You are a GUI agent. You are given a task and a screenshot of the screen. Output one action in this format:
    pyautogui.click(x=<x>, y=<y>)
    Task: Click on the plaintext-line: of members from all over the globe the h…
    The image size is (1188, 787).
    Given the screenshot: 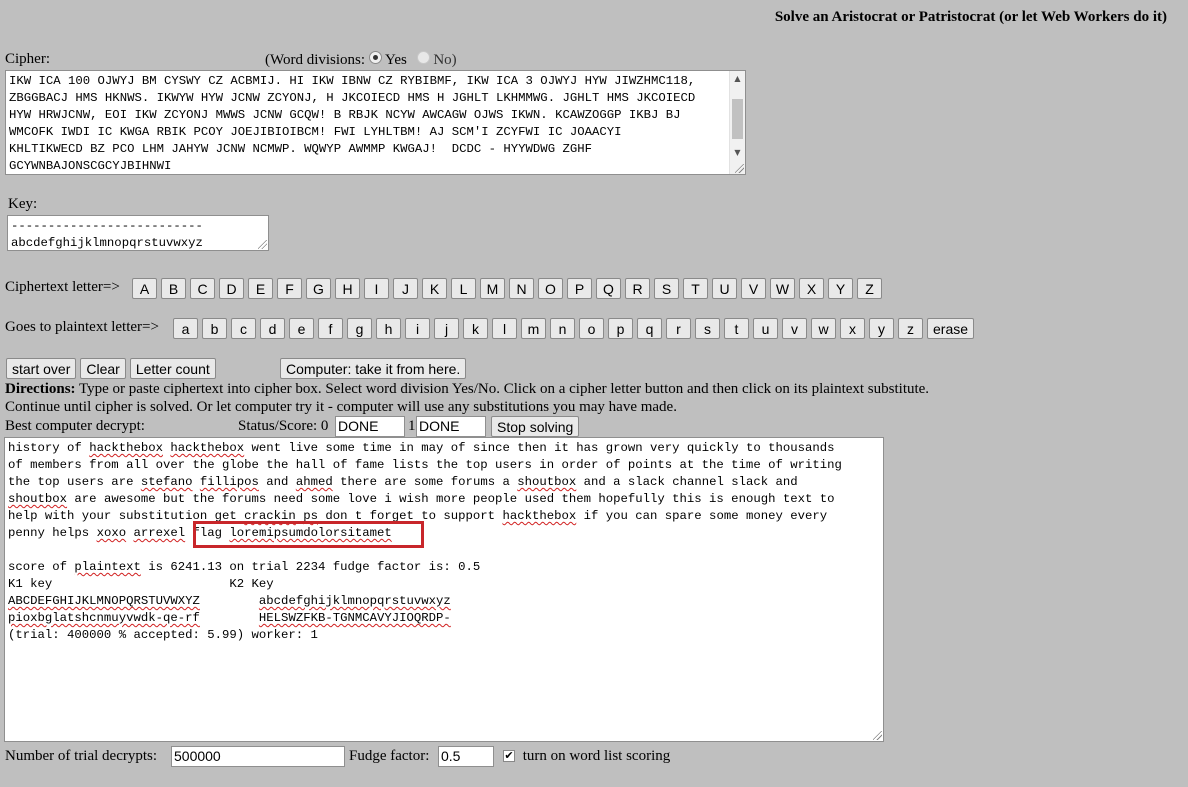 What is the action you would take?
    pyautogui.click(x=444, y=465)
    